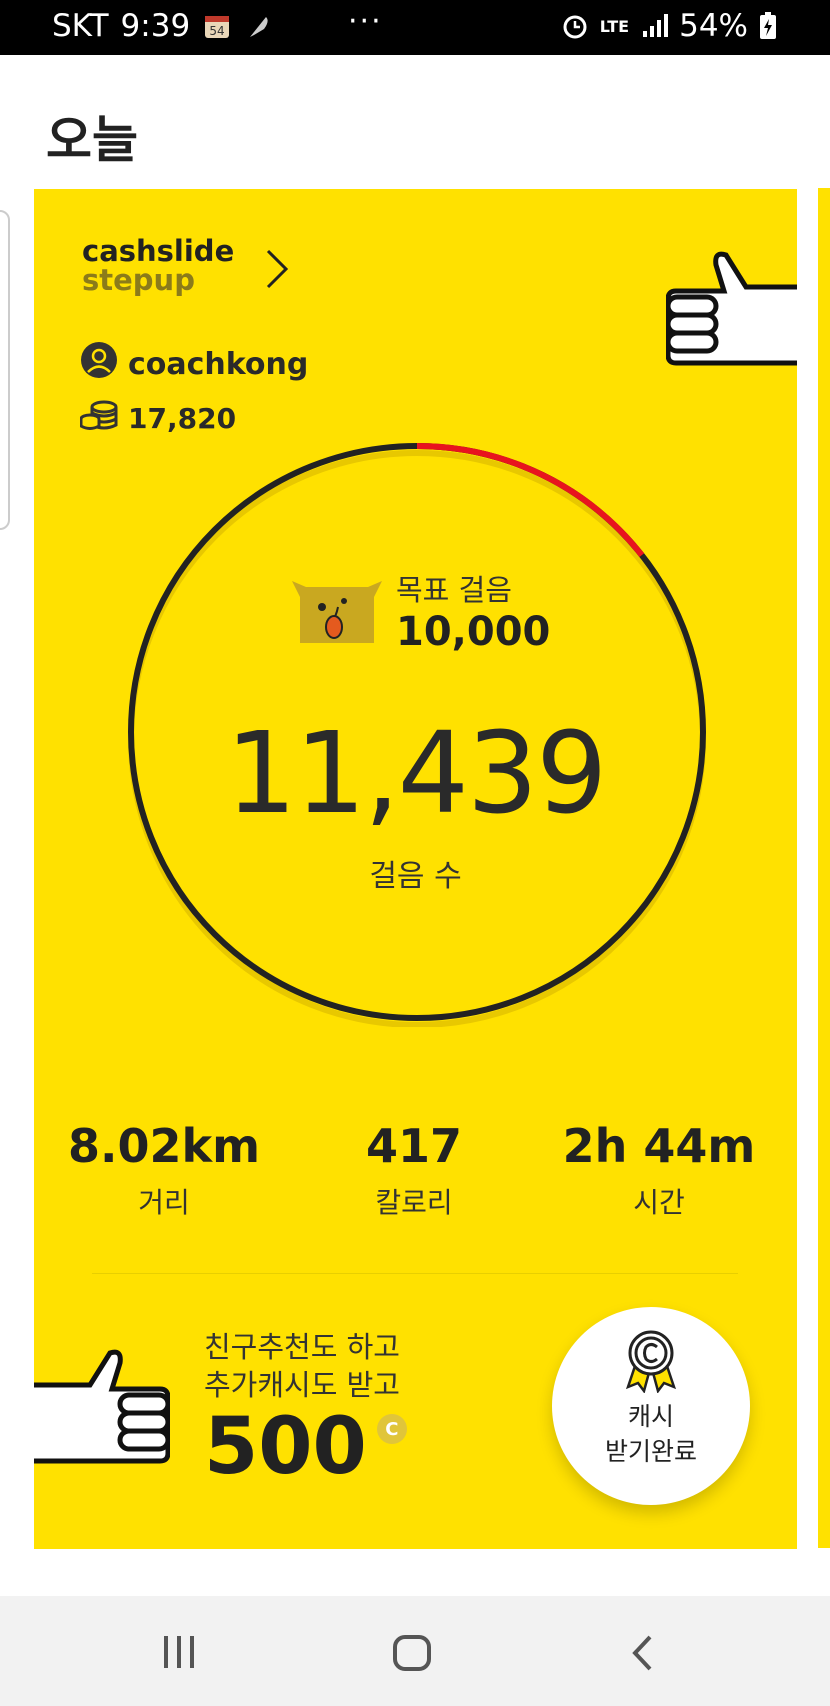 Image resolution: width=830 pixels, height=1706 pixels. I want to click on page-title: 오늘, so click(92, 140).